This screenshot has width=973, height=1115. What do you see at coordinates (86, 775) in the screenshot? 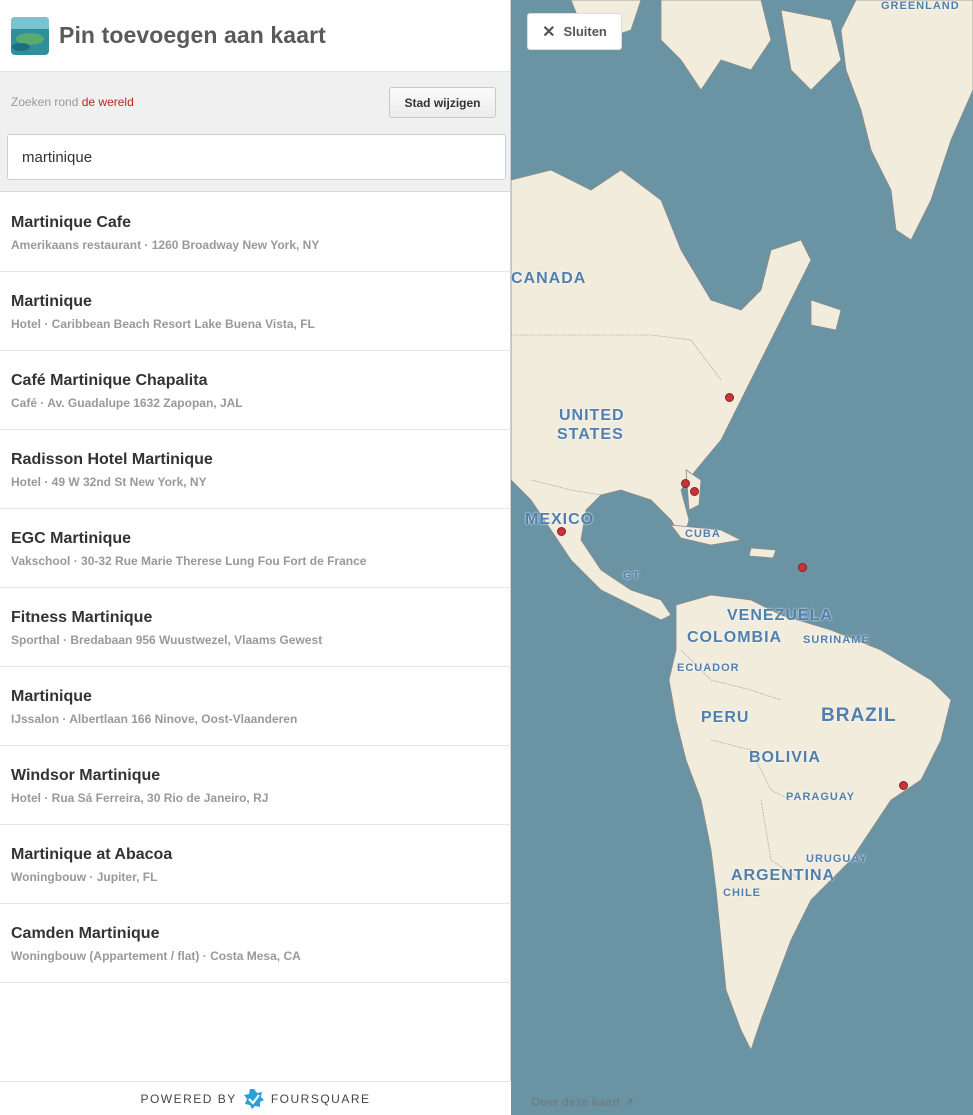
I see `result-name: Windsor Martinique` at bounding box center [86, 775].